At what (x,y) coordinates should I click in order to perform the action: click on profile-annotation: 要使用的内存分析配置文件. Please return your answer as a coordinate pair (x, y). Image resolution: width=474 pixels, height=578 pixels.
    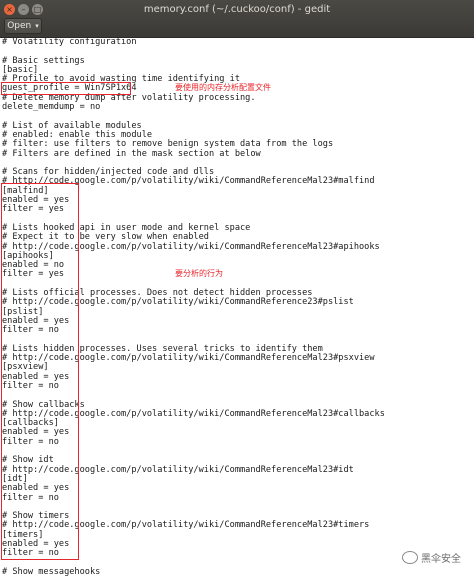
    Looking at the image, I should click on (223, 87).